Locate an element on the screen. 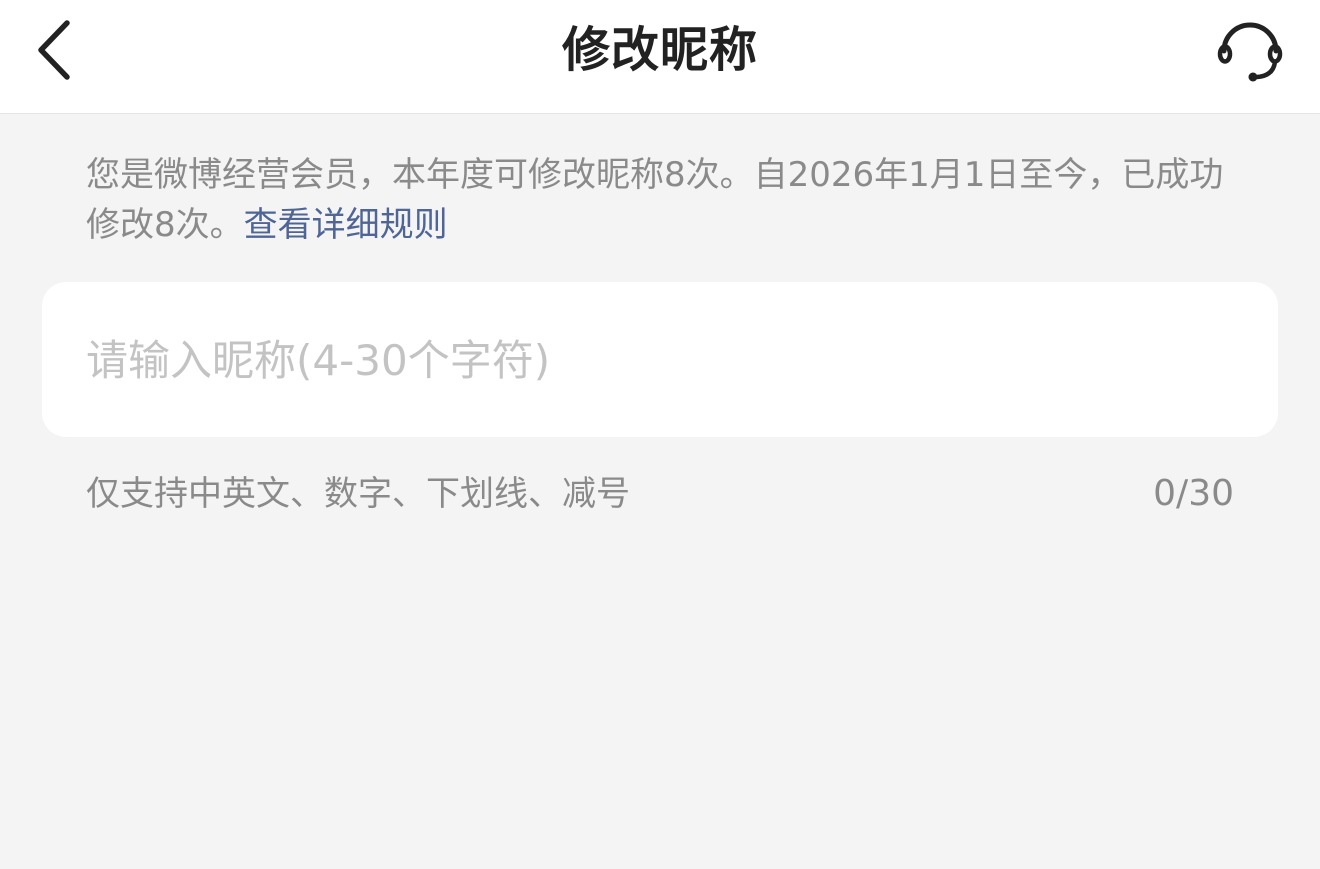 This screenshot has width=1320, height=869. page-title: 修改昵称 is located at coordinates (659, 50).